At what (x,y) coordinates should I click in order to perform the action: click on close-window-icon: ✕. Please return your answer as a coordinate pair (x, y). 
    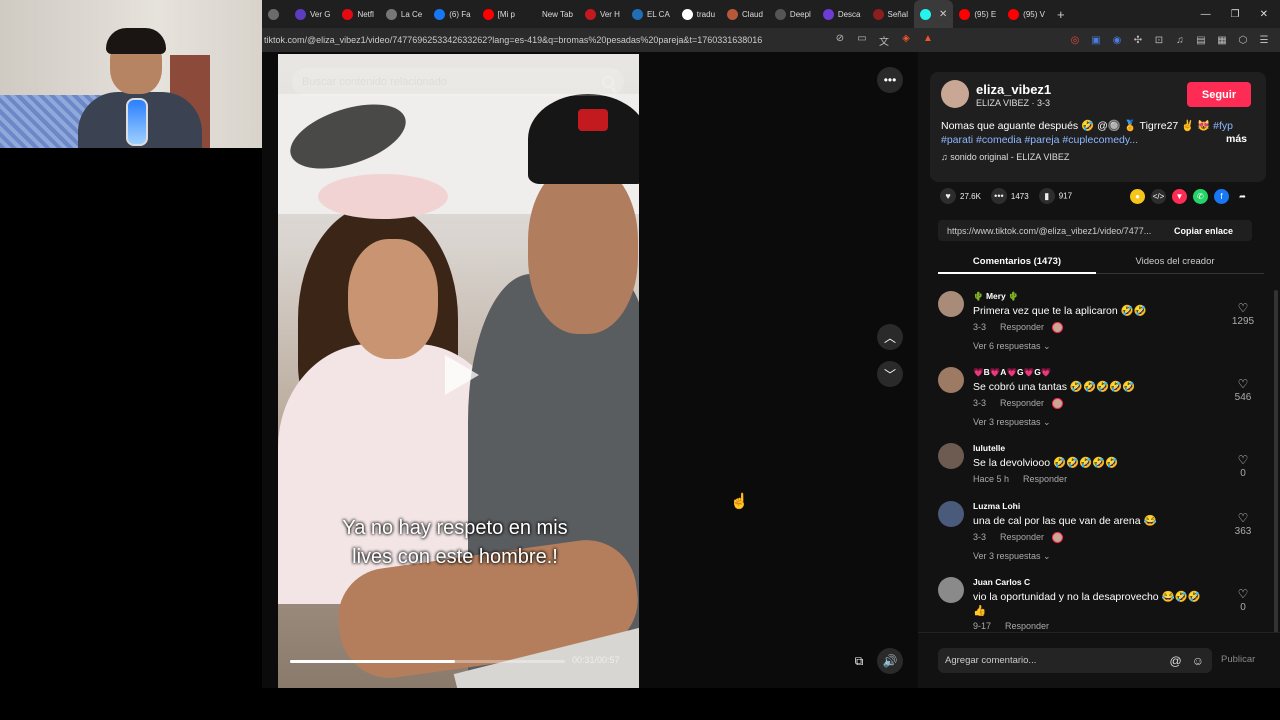
    Looking at the image, I should click on (1264, 14).